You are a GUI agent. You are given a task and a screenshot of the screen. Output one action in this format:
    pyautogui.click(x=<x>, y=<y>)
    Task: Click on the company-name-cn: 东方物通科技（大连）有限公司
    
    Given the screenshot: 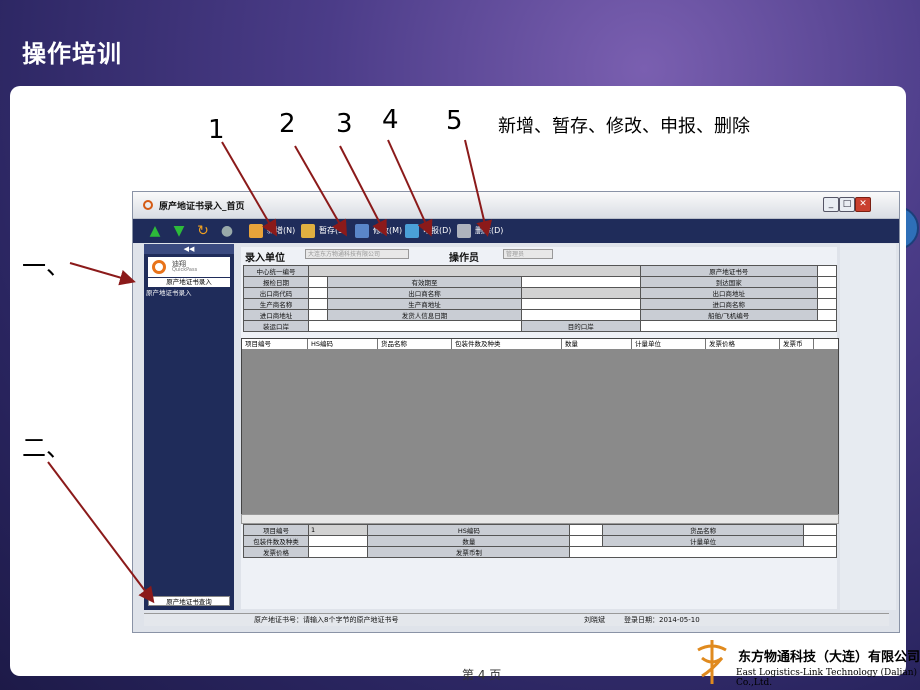 What is the action you would take?
    pyautogui.click(x=829, y=657)
    